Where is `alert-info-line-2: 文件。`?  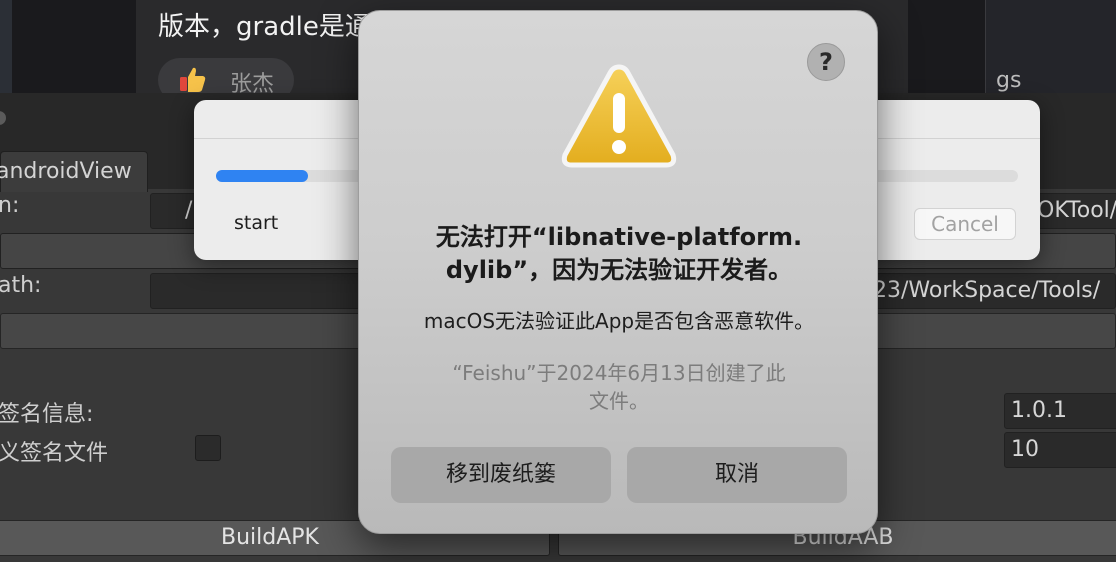 alert-info-line-2: 文件。 is located at coordinates (619, 401).